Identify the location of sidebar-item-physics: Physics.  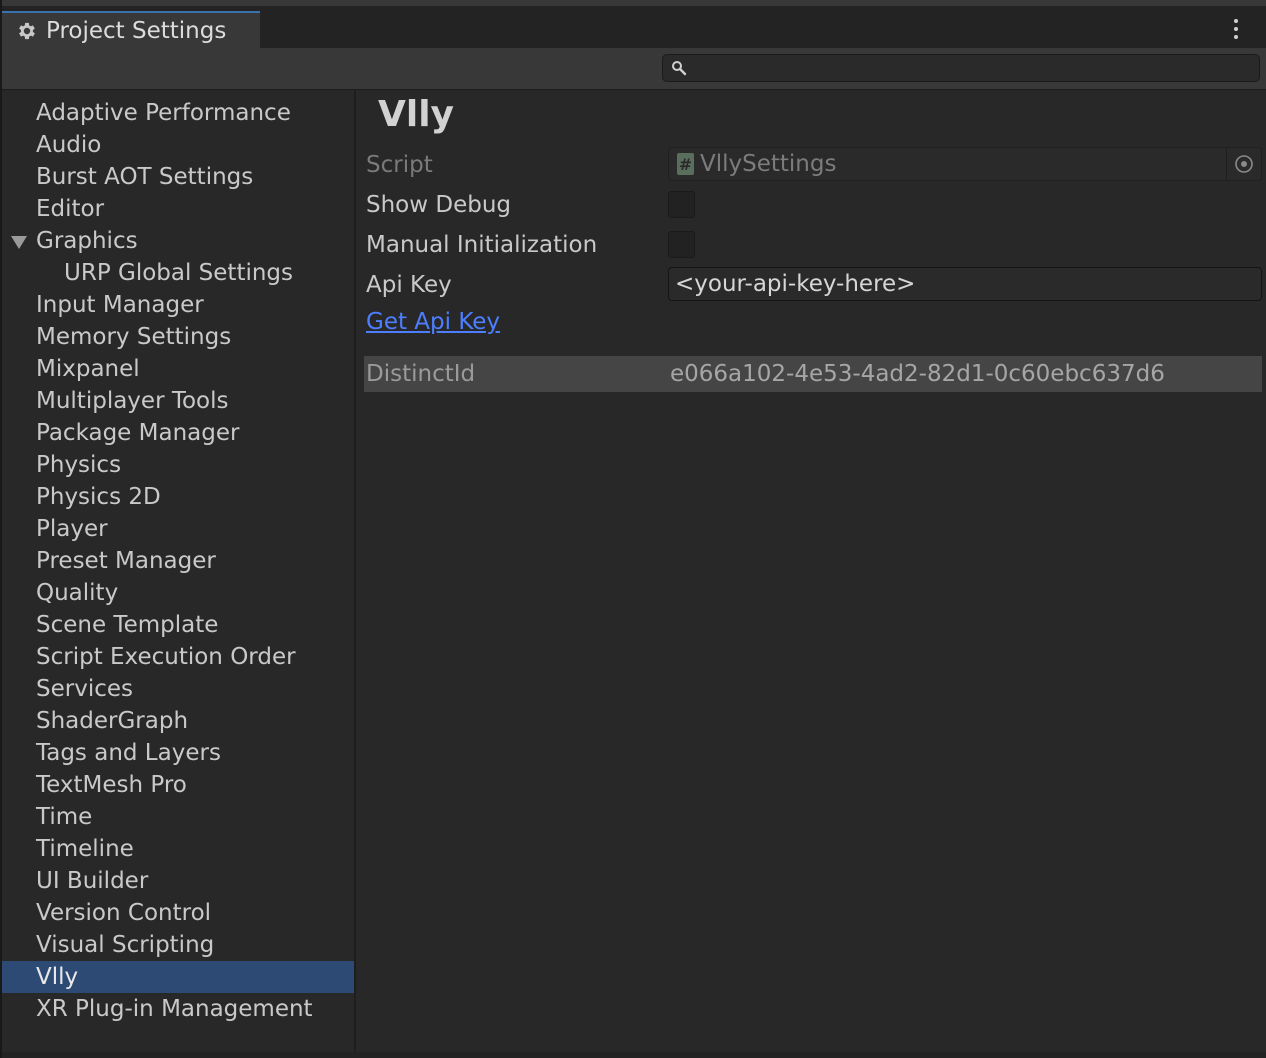
(178, 465).